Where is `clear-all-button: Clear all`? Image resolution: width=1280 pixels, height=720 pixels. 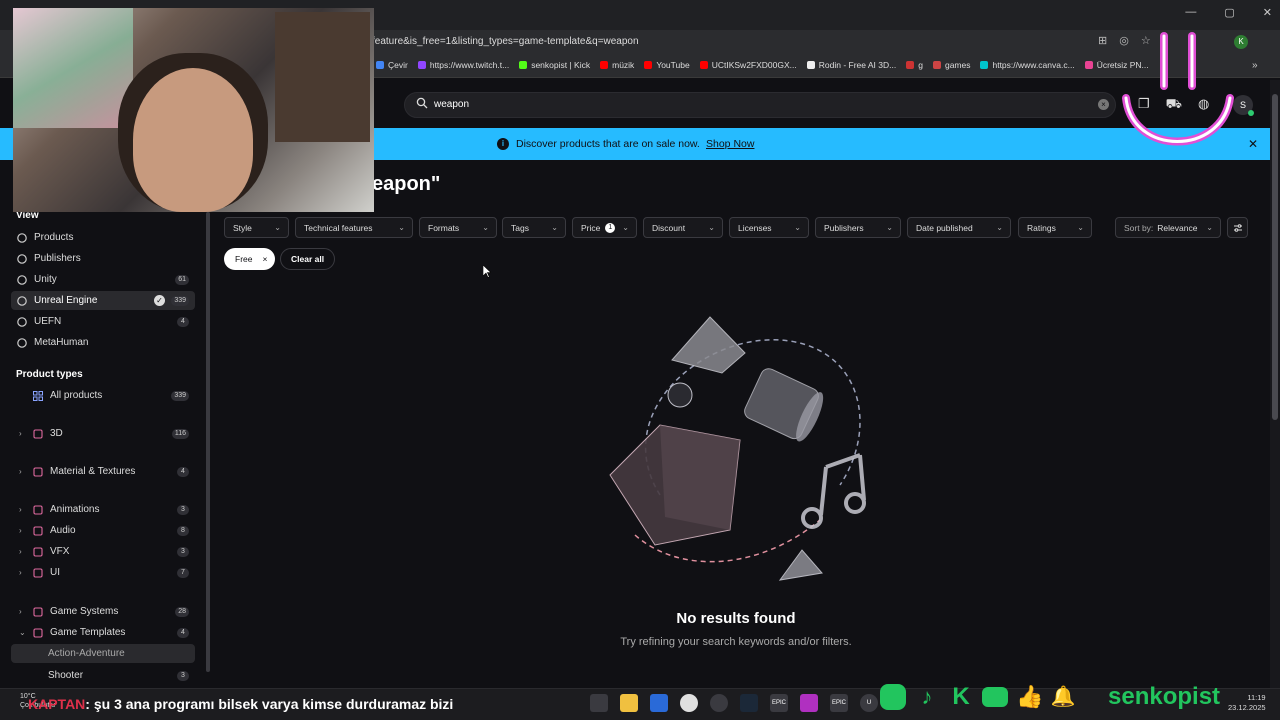
clear-all-button: Clear all is located at coordinates (308, 259).